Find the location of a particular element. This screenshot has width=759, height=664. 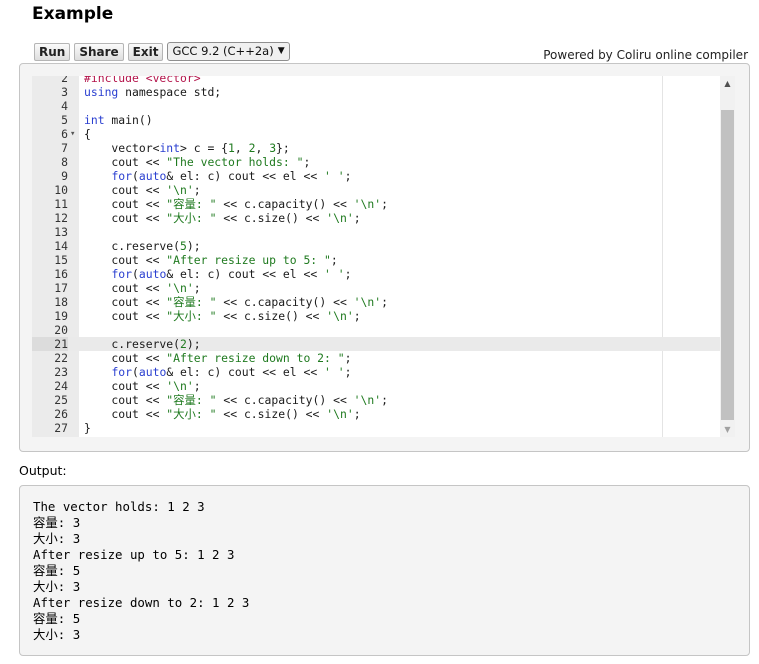

code-line: 10 cout << '\n'; is located at coordinates (376, 190).